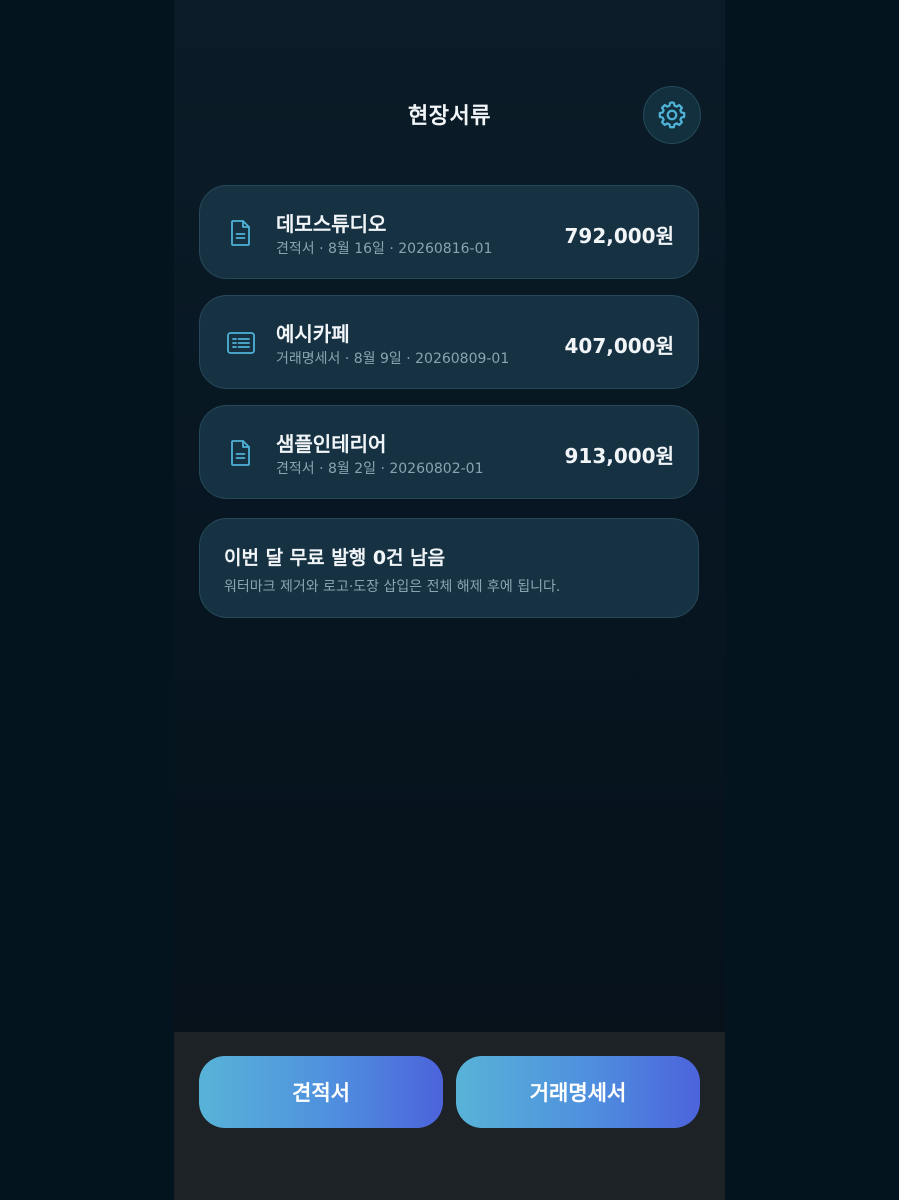 The height and width of the screenshot is (1200, 899). I want to click on document-client-name: 데모스튜디오, so click(331, 224).